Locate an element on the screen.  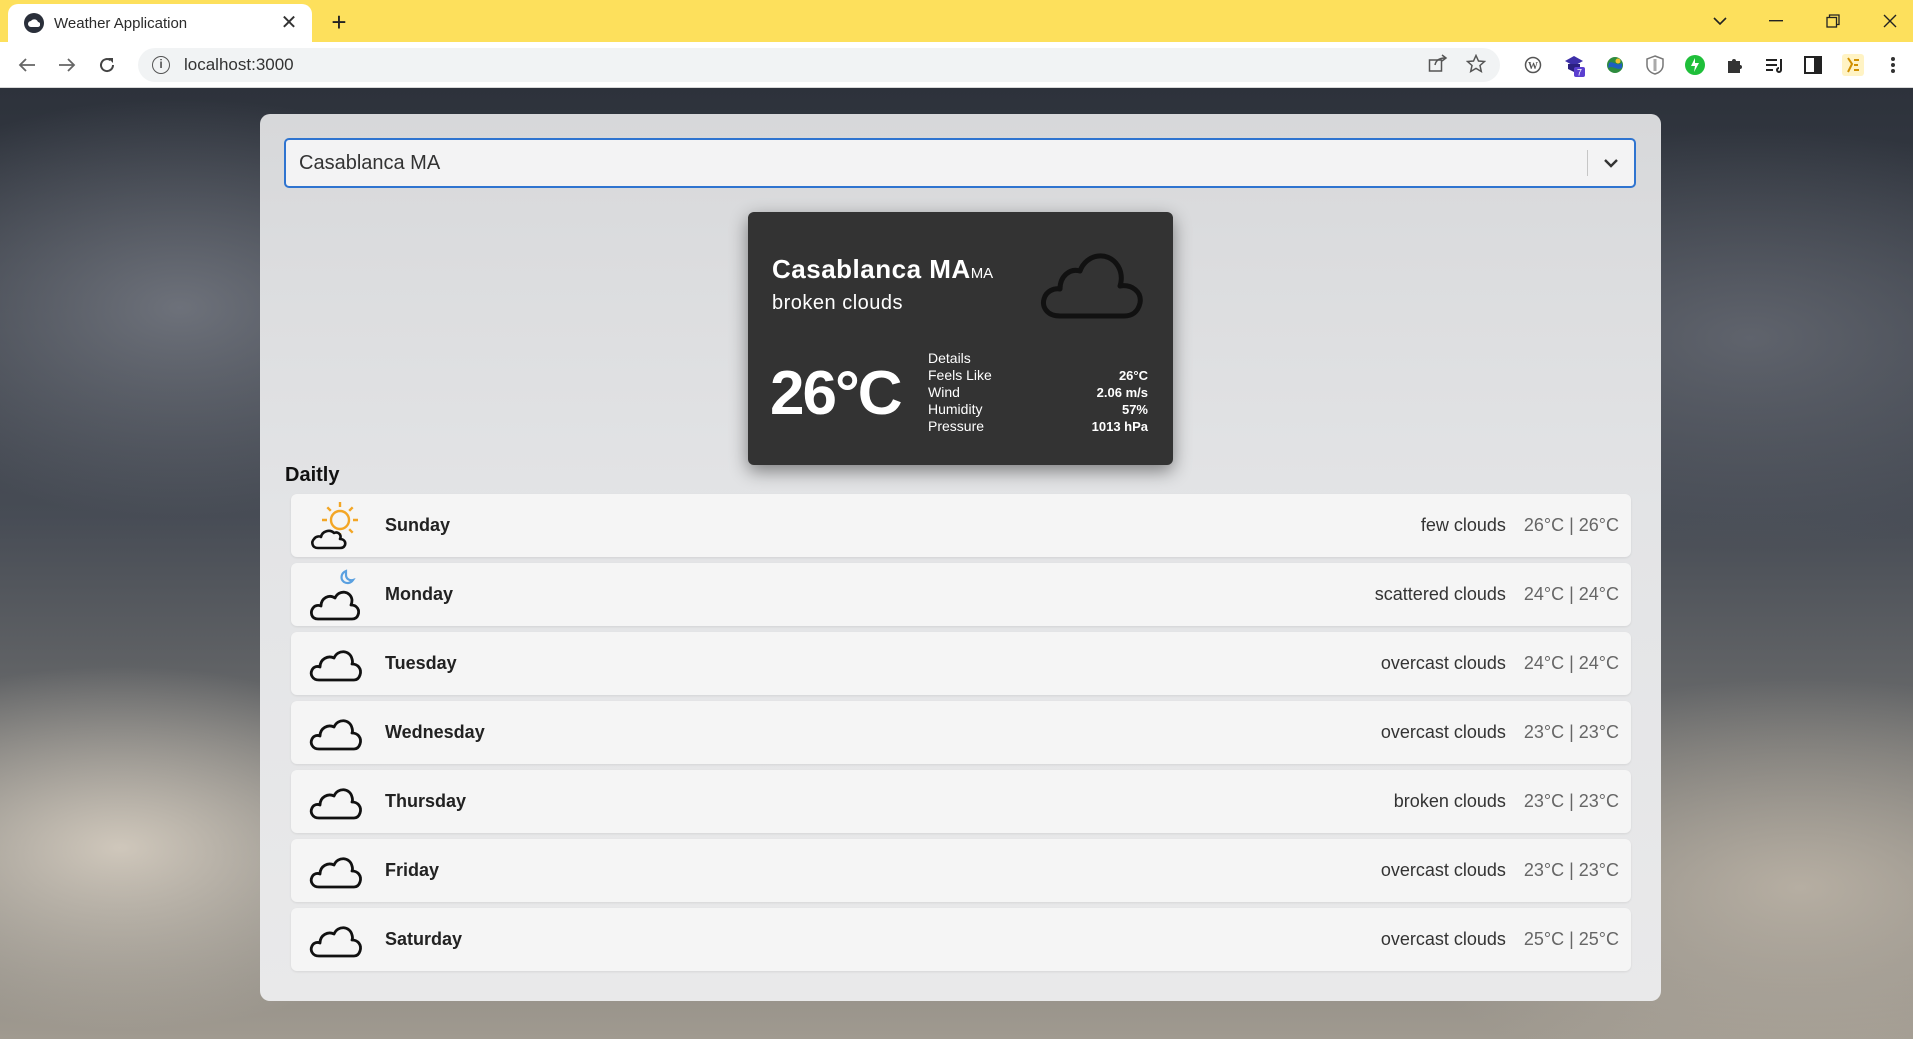
detail-value: 26°C is located at coordinates (1133, 375).